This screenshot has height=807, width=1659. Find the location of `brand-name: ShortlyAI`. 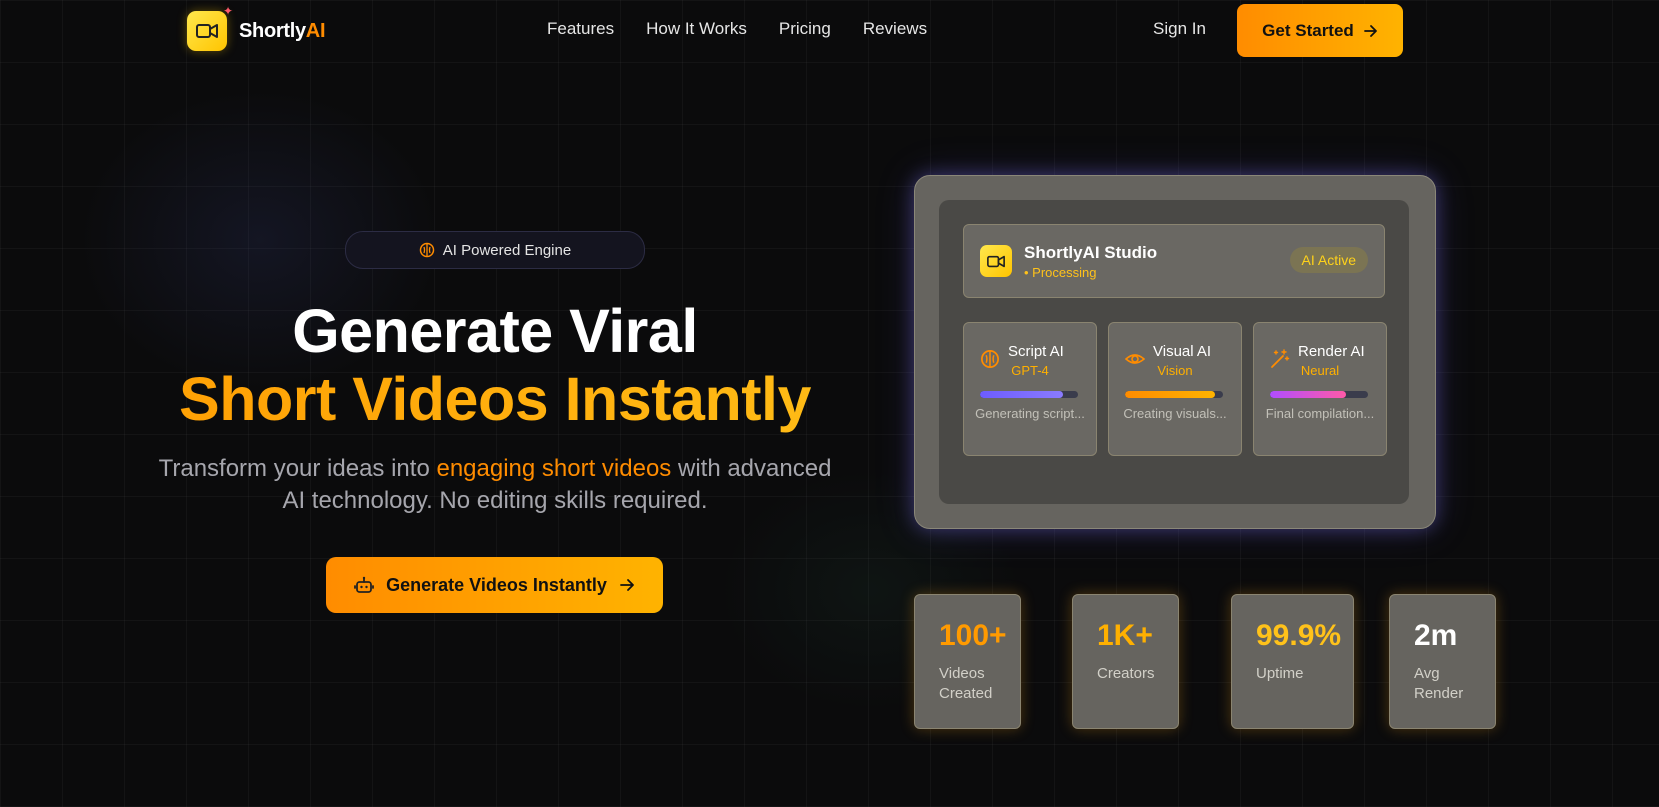

brand-name: ShortlyAI is located at coordinates (282, 31).